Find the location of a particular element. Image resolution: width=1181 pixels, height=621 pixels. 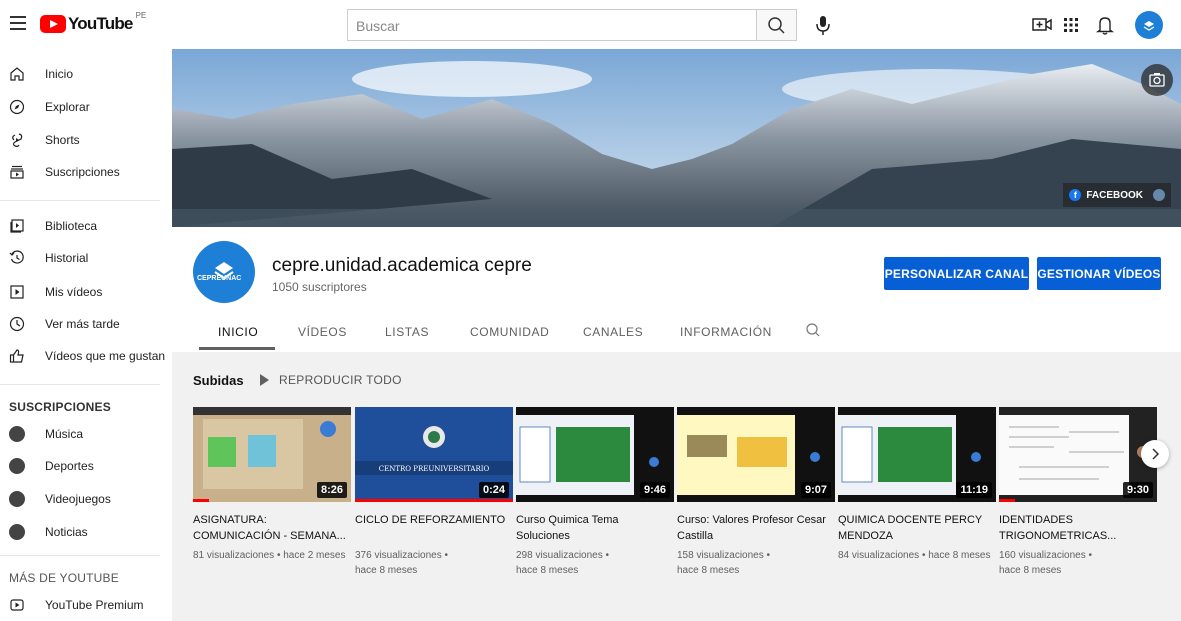

video-thumbnail: 9:46 is located at coordinates (595, 454).